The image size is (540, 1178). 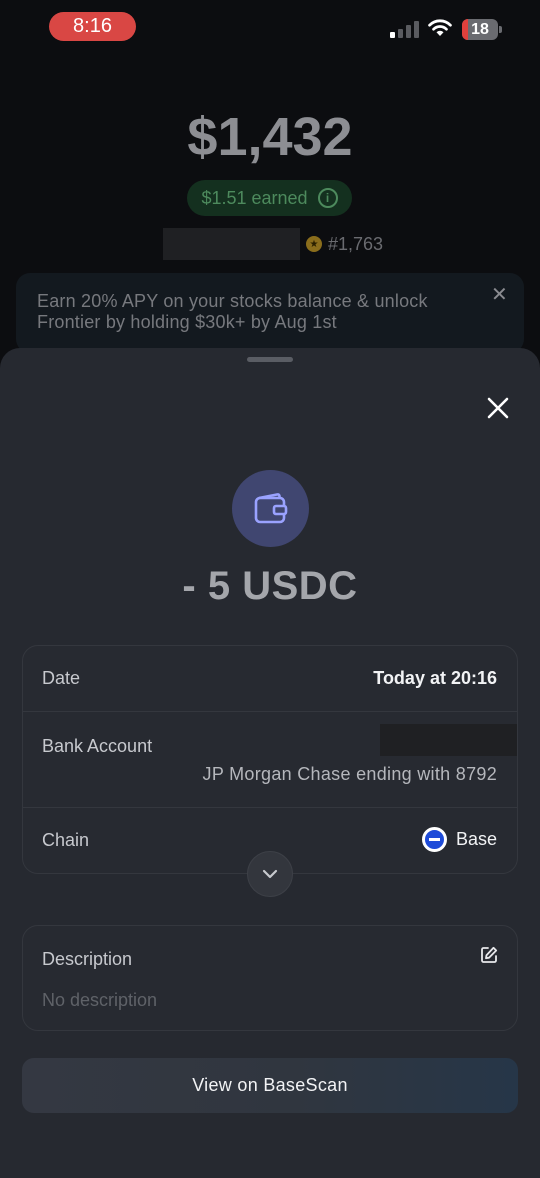 What do you see at coordinates (270, 27) in the screenshot?
I see `status-bar: 8:16 18` at bounding box center [270, 27].